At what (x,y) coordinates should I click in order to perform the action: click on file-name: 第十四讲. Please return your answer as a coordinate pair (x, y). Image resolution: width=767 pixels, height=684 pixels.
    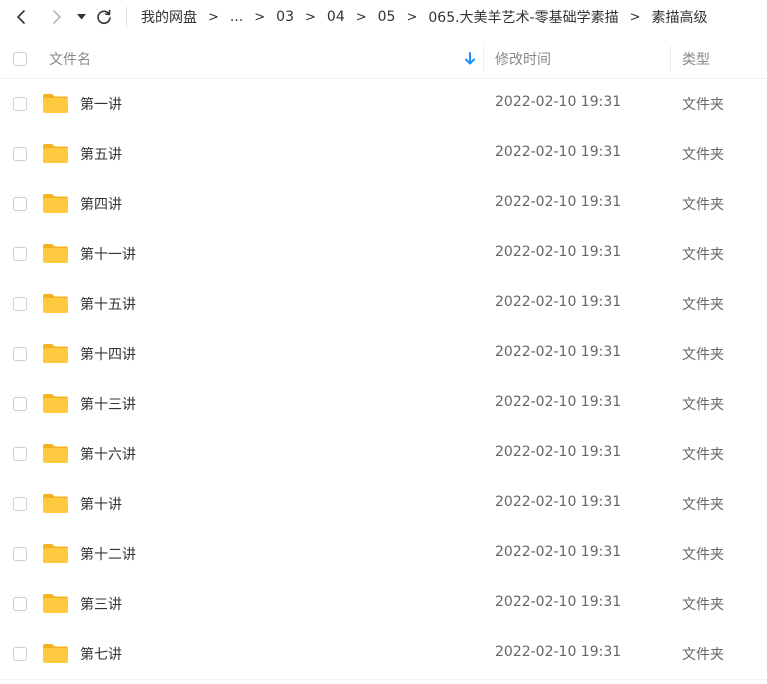
    Looking at the image, I should click on (108, 354).